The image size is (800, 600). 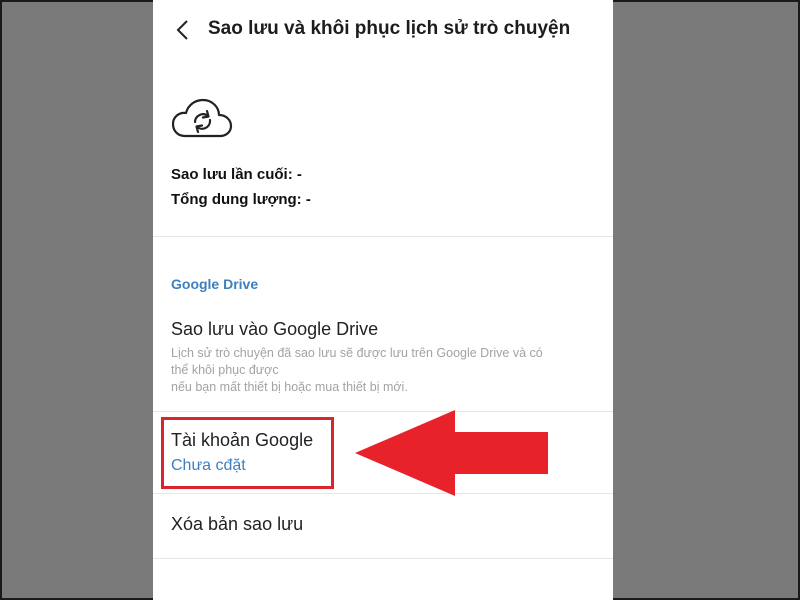 What do you see at coordinates (208, 465) in the screenshot?
I see `google-account-value: Chưa cđặt` at bounding box center [208, 465].